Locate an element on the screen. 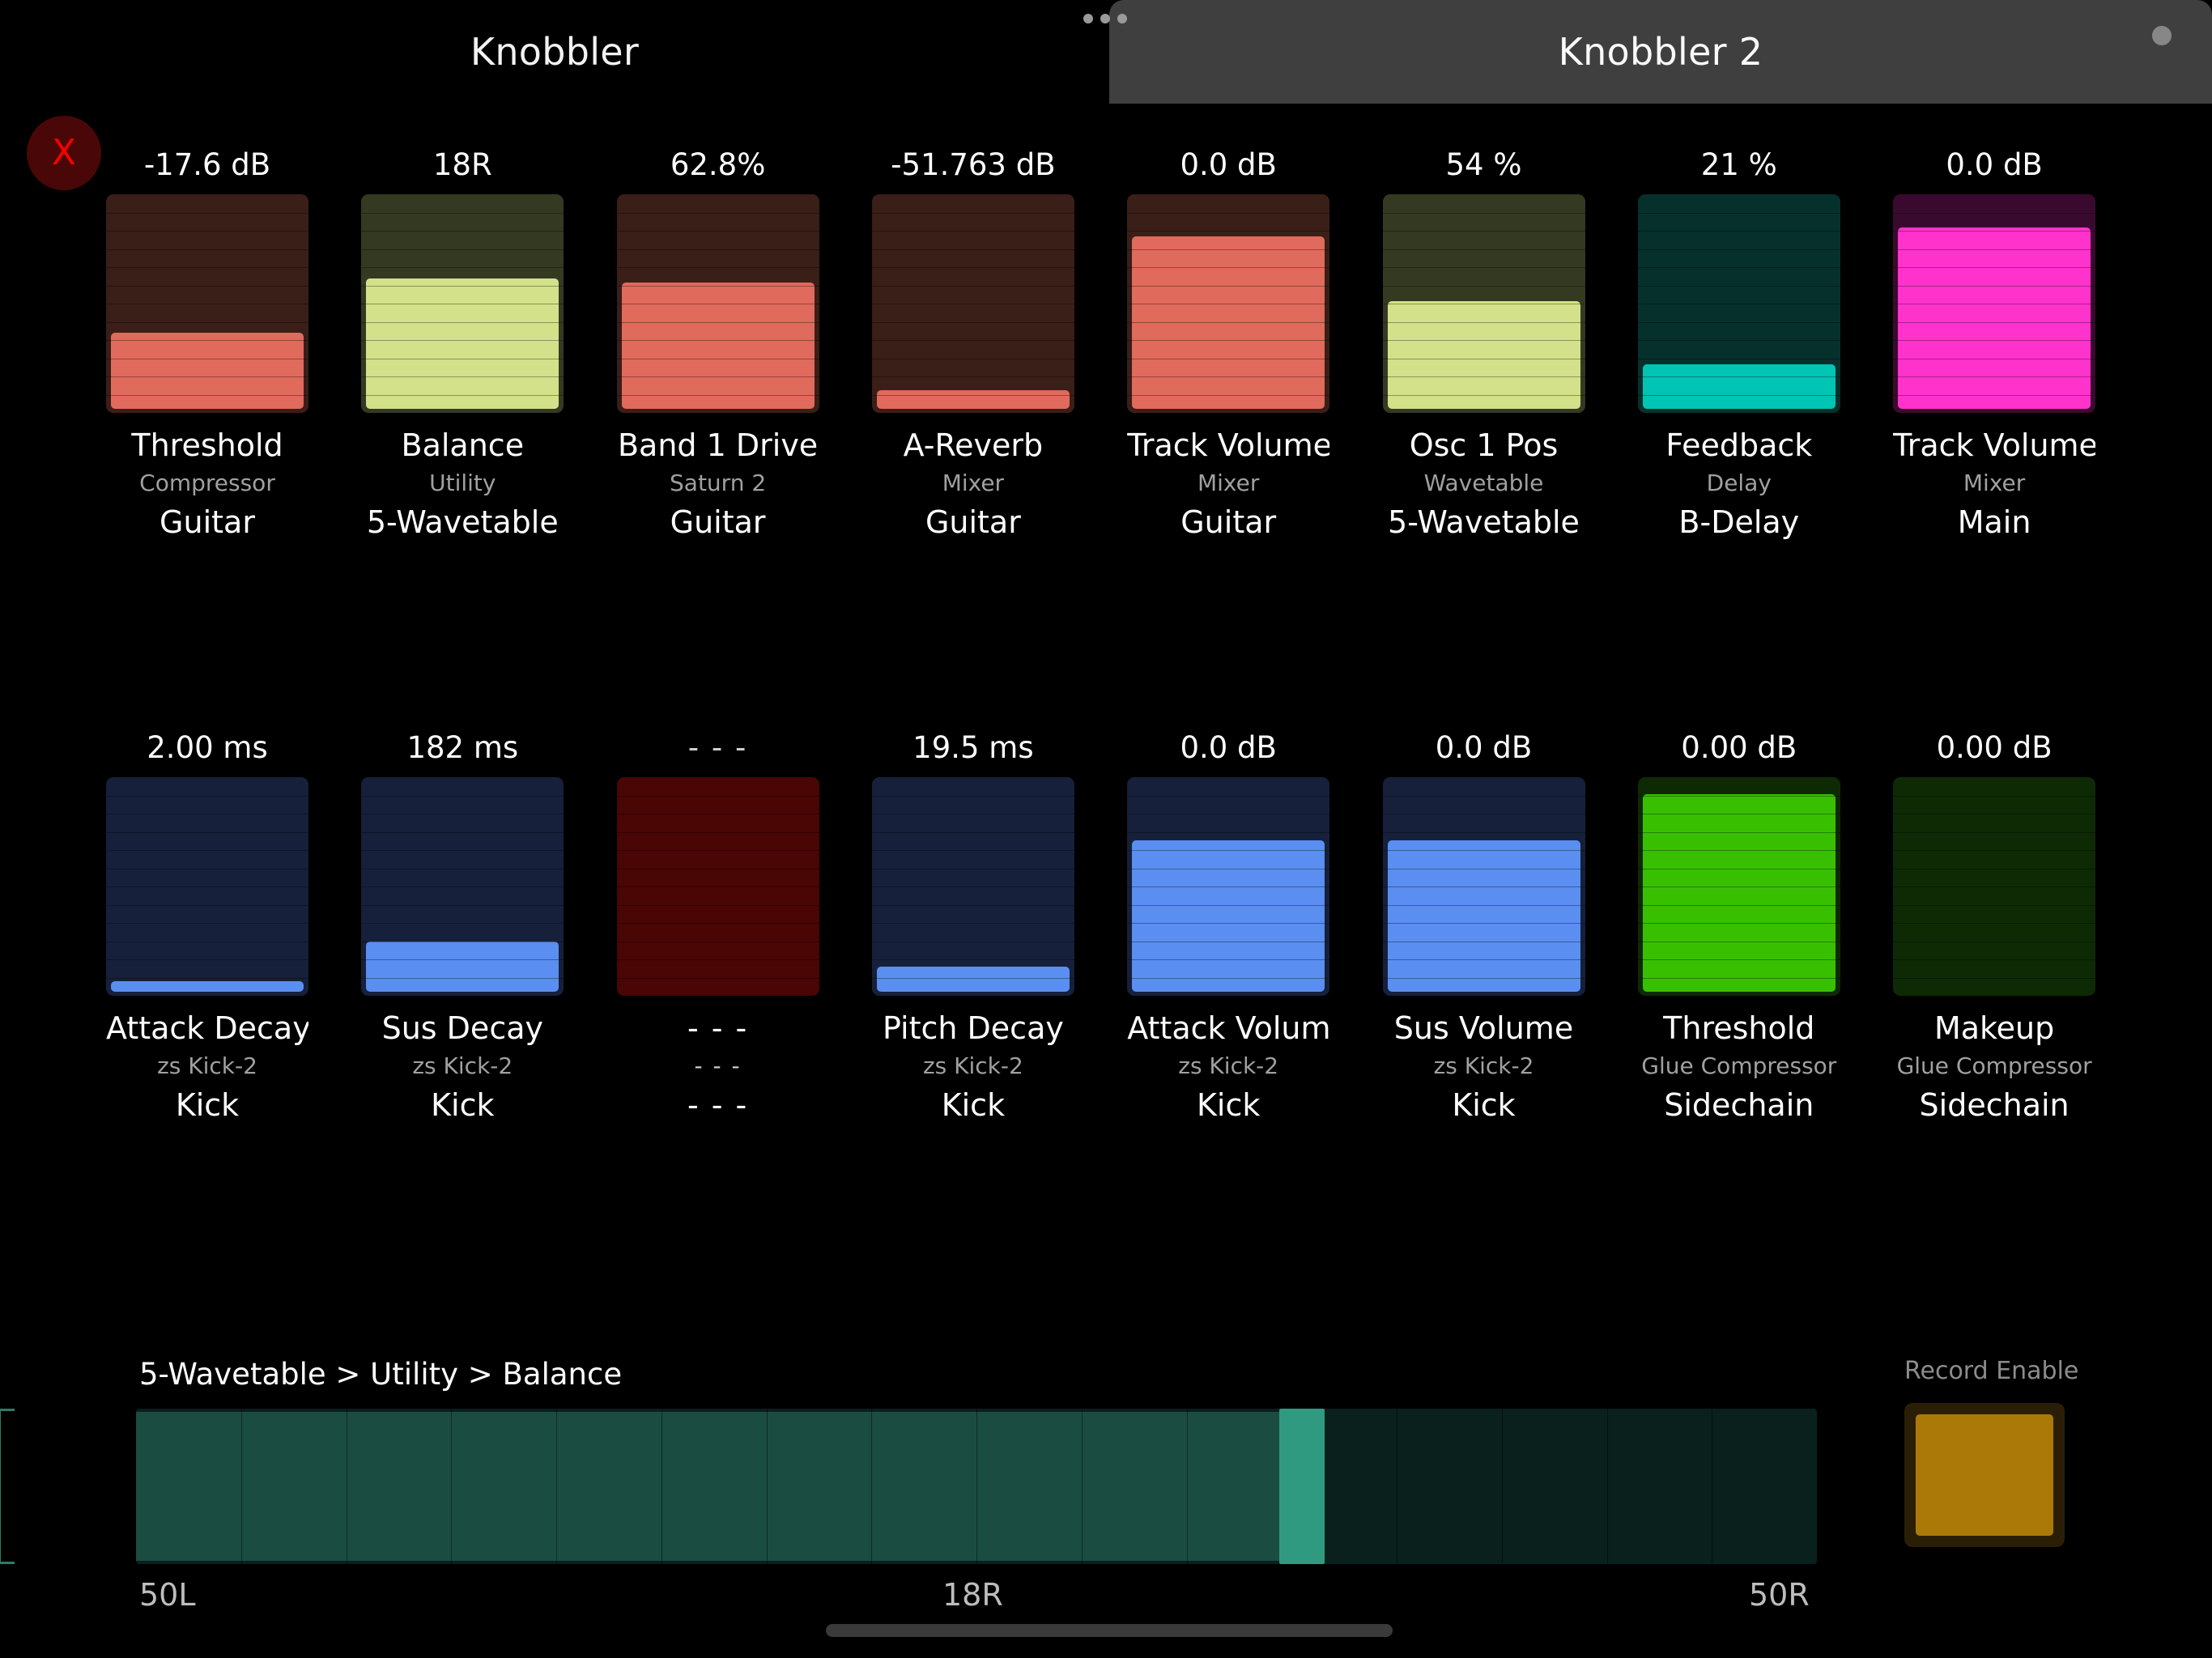 The height and width of the screenshot is (1658, 2212). home-indicator is located at coordinates (1110, 1630).